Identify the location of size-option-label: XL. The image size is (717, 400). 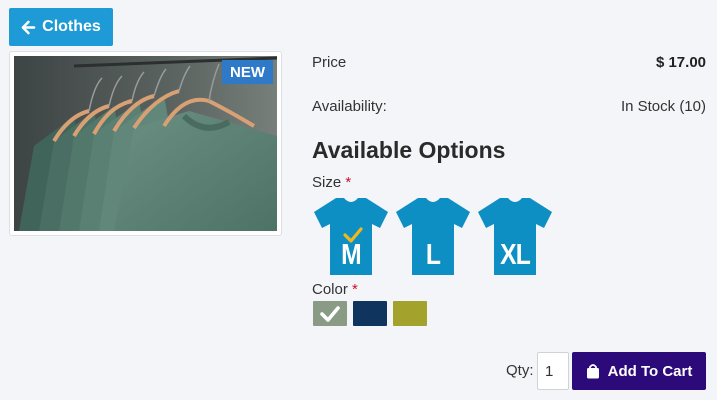
(515, 255).